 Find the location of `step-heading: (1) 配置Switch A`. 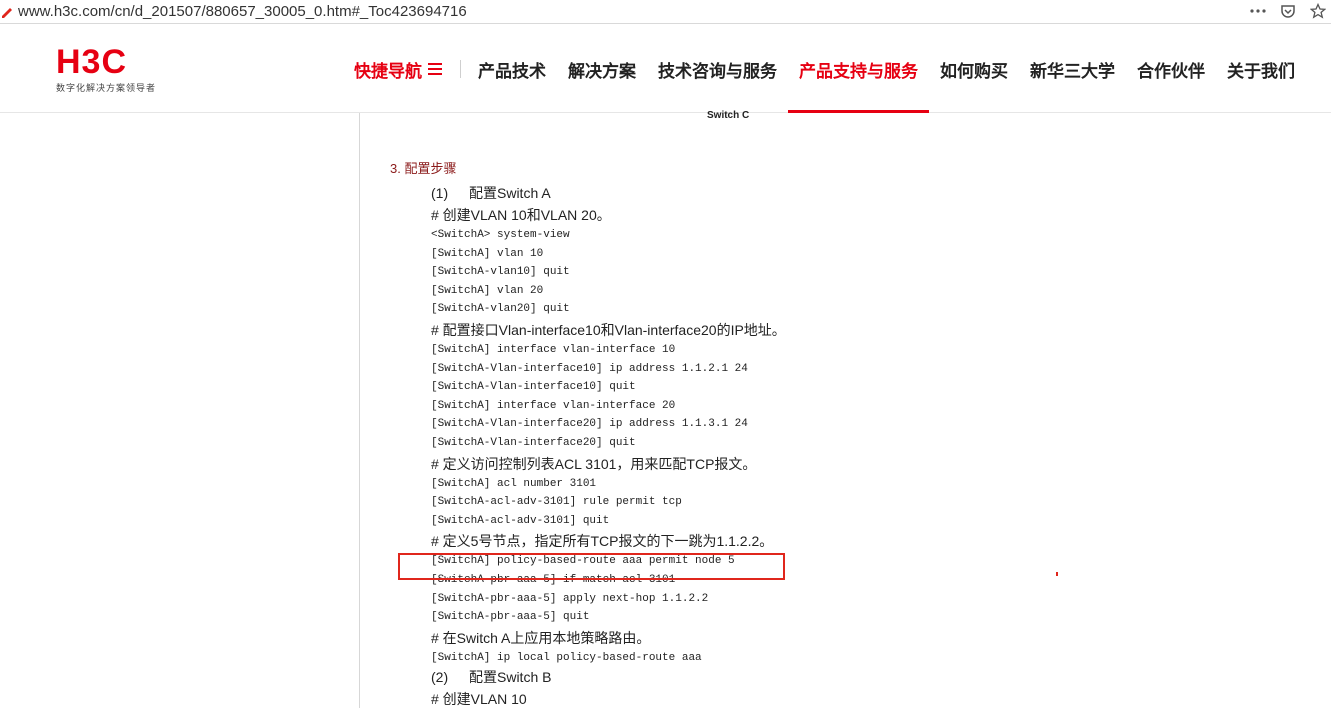

step-heading: (1) 配置Switch A is located at coordinates (781, 193).